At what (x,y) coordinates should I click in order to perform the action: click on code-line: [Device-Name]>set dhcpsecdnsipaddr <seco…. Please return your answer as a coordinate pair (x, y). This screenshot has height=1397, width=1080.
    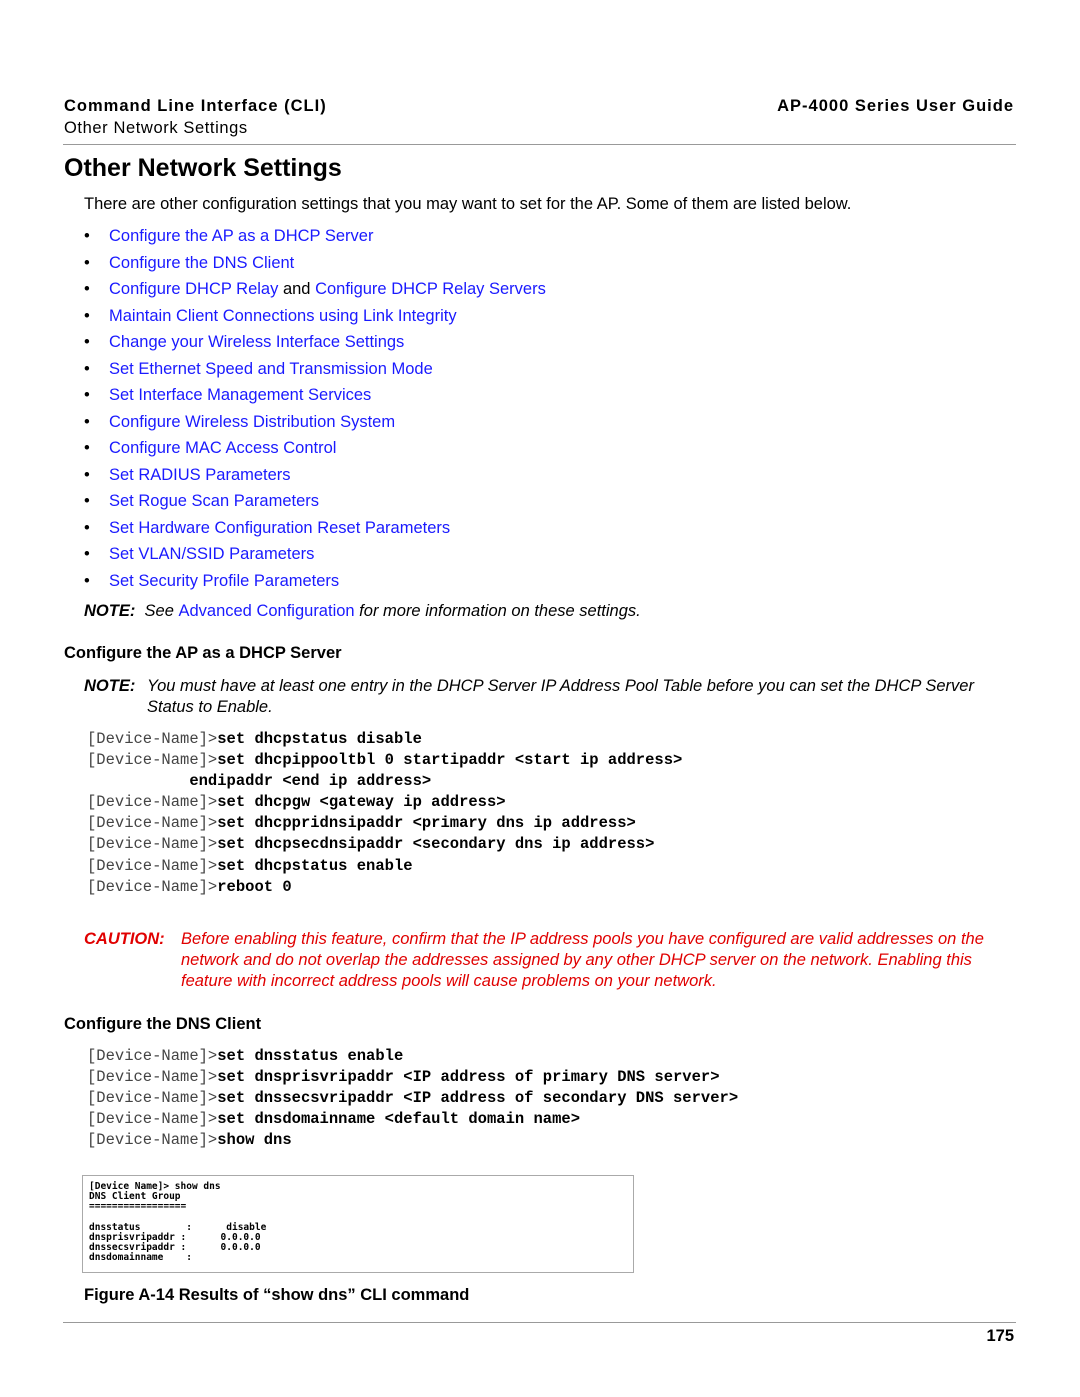
    Looking at the image, I should click on (384, 844).